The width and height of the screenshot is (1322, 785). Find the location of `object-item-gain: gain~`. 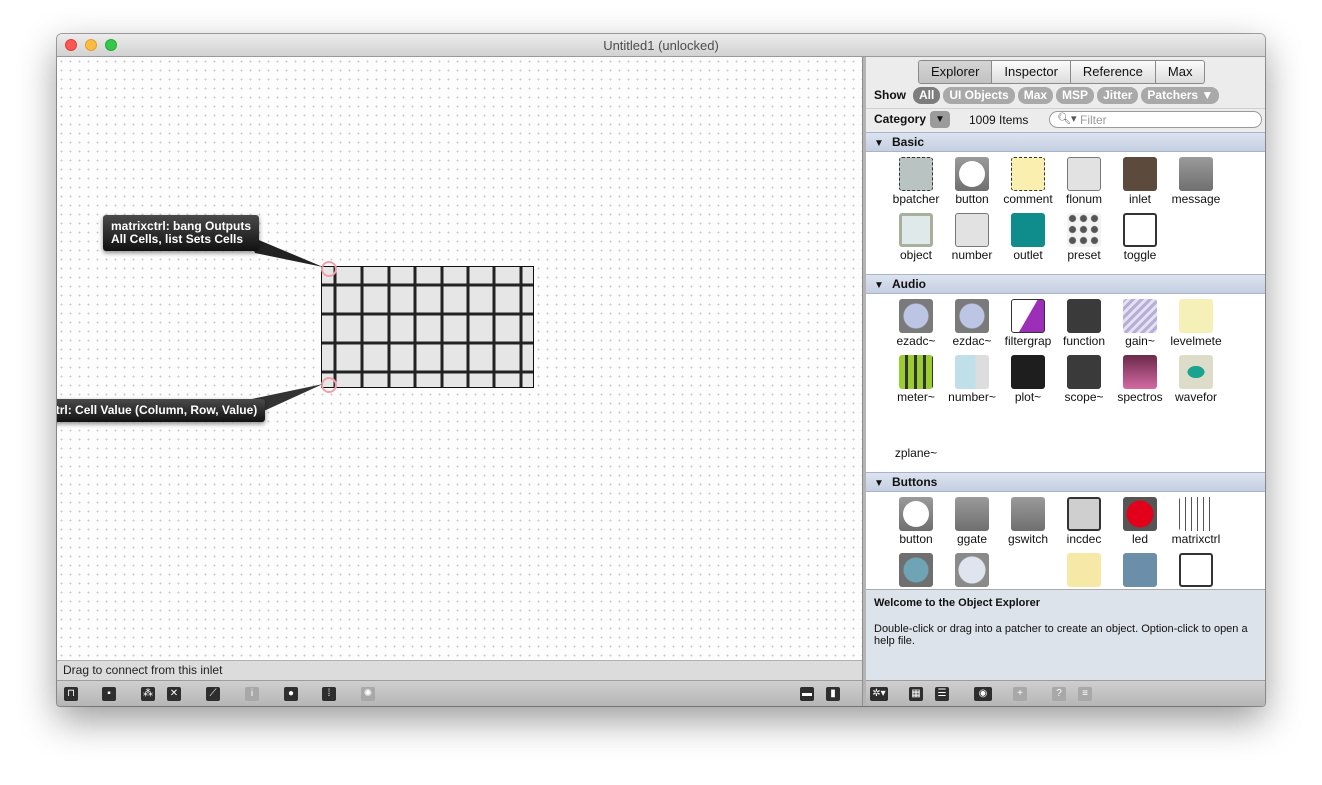

object-item-gain: gain~ is located at coordinates (1140, 322).